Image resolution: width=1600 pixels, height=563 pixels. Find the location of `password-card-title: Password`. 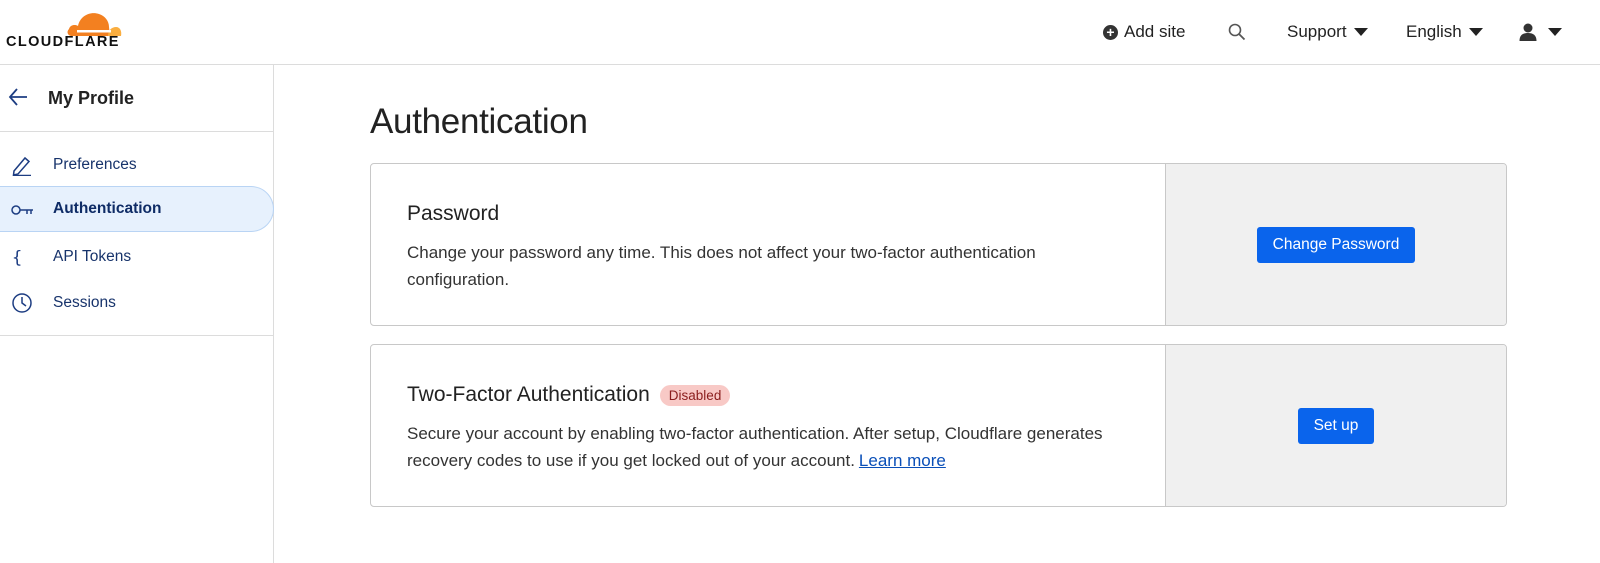

password-card-title: Password is located at coordinates (453, 214).